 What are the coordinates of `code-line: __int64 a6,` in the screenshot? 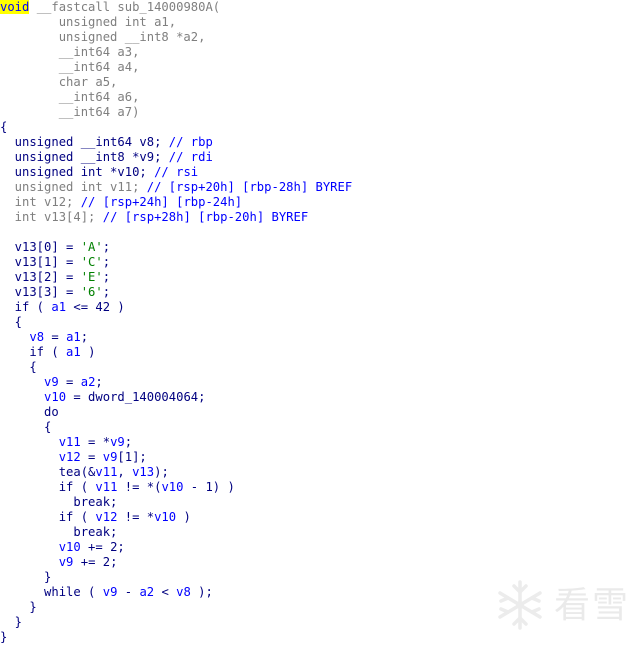 It's located at (176, 97).